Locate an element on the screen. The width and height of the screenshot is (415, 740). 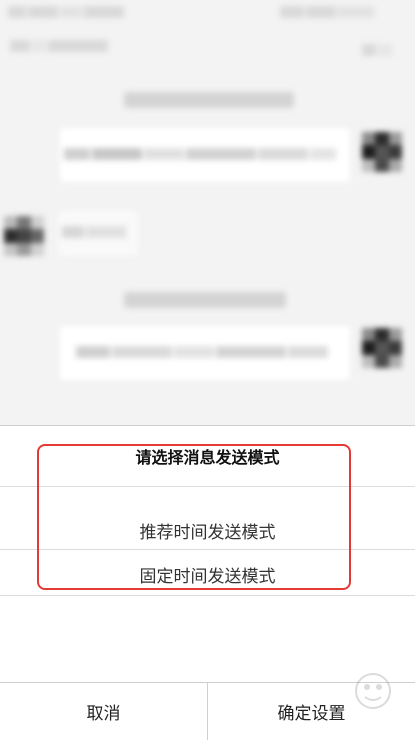
watermark-logo-icon is located at coordinates (373, 691).